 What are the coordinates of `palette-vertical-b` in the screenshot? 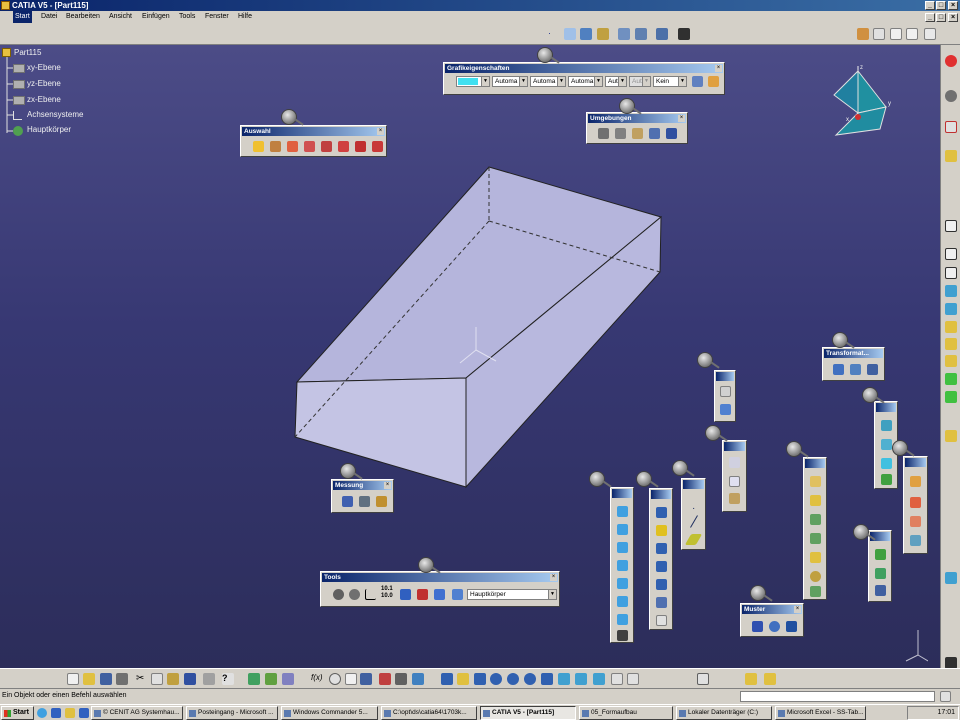 It's located at (725, 396).